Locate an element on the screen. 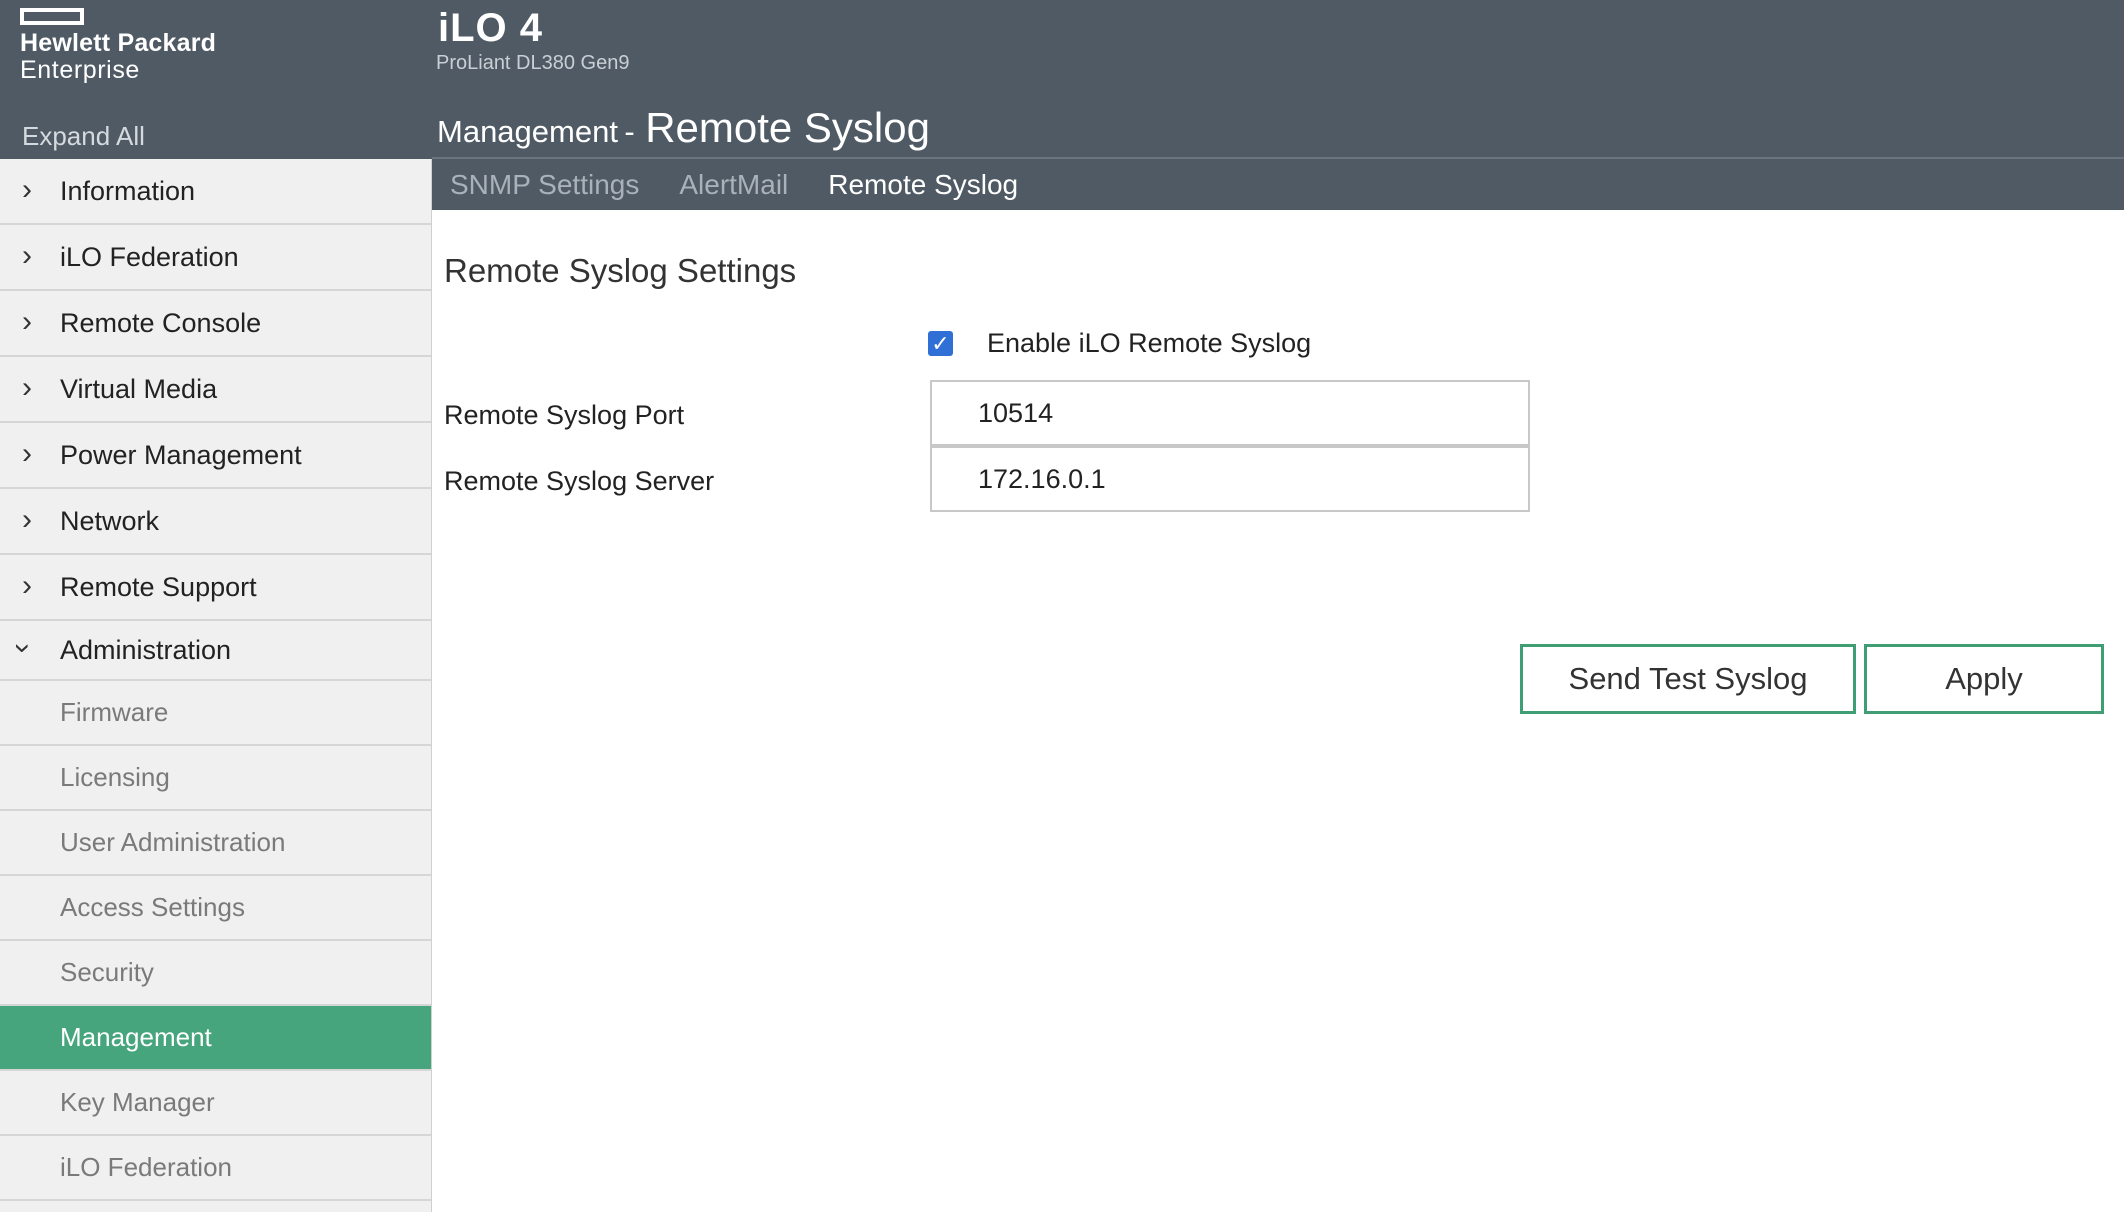 The width and height of the screenshot is (2124, 1212). sidebar-subitem-label: Firmware is located at coordinates (114, 712).